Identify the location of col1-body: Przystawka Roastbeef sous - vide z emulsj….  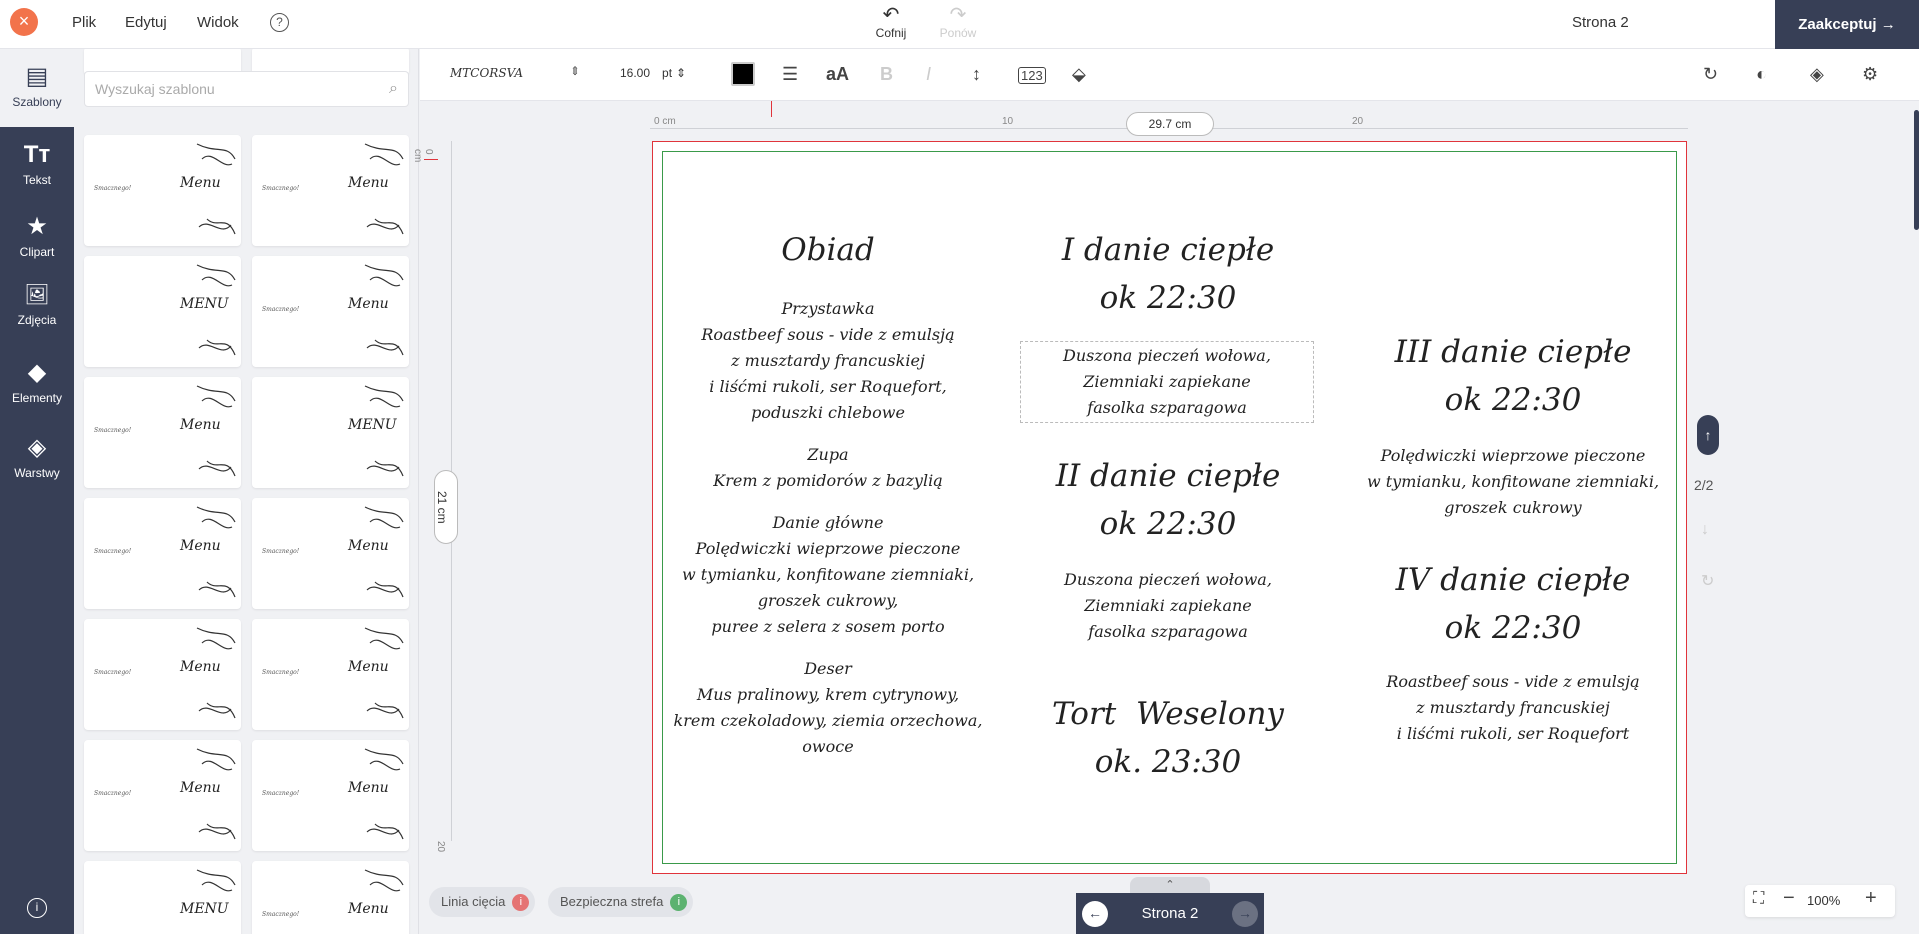
(828, 528).